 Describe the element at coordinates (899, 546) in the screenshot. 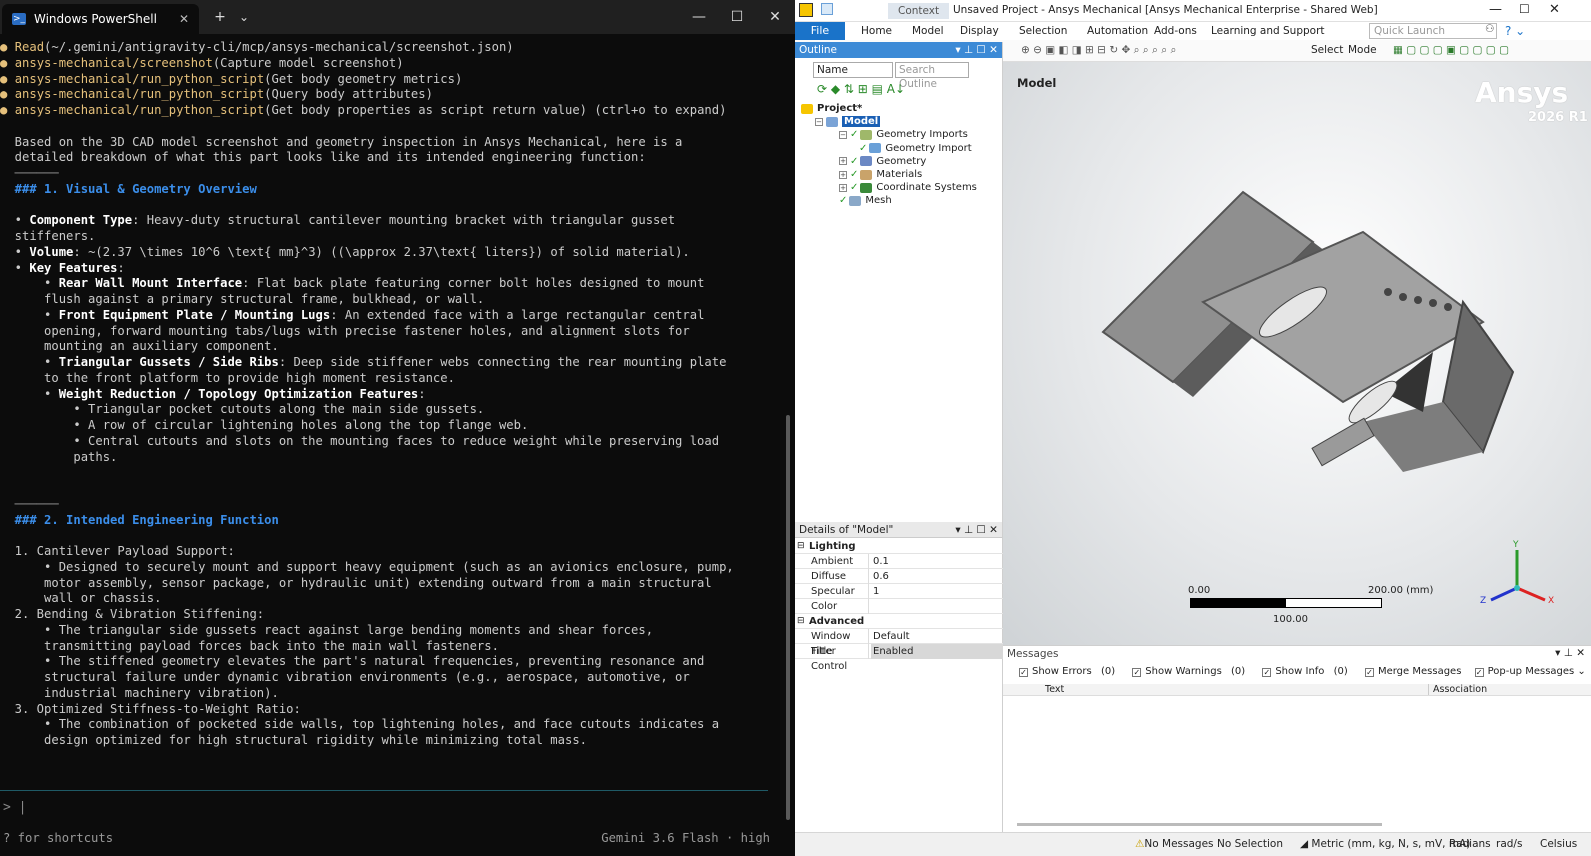

I see `details-section: ⊟ Lighting` at that location.